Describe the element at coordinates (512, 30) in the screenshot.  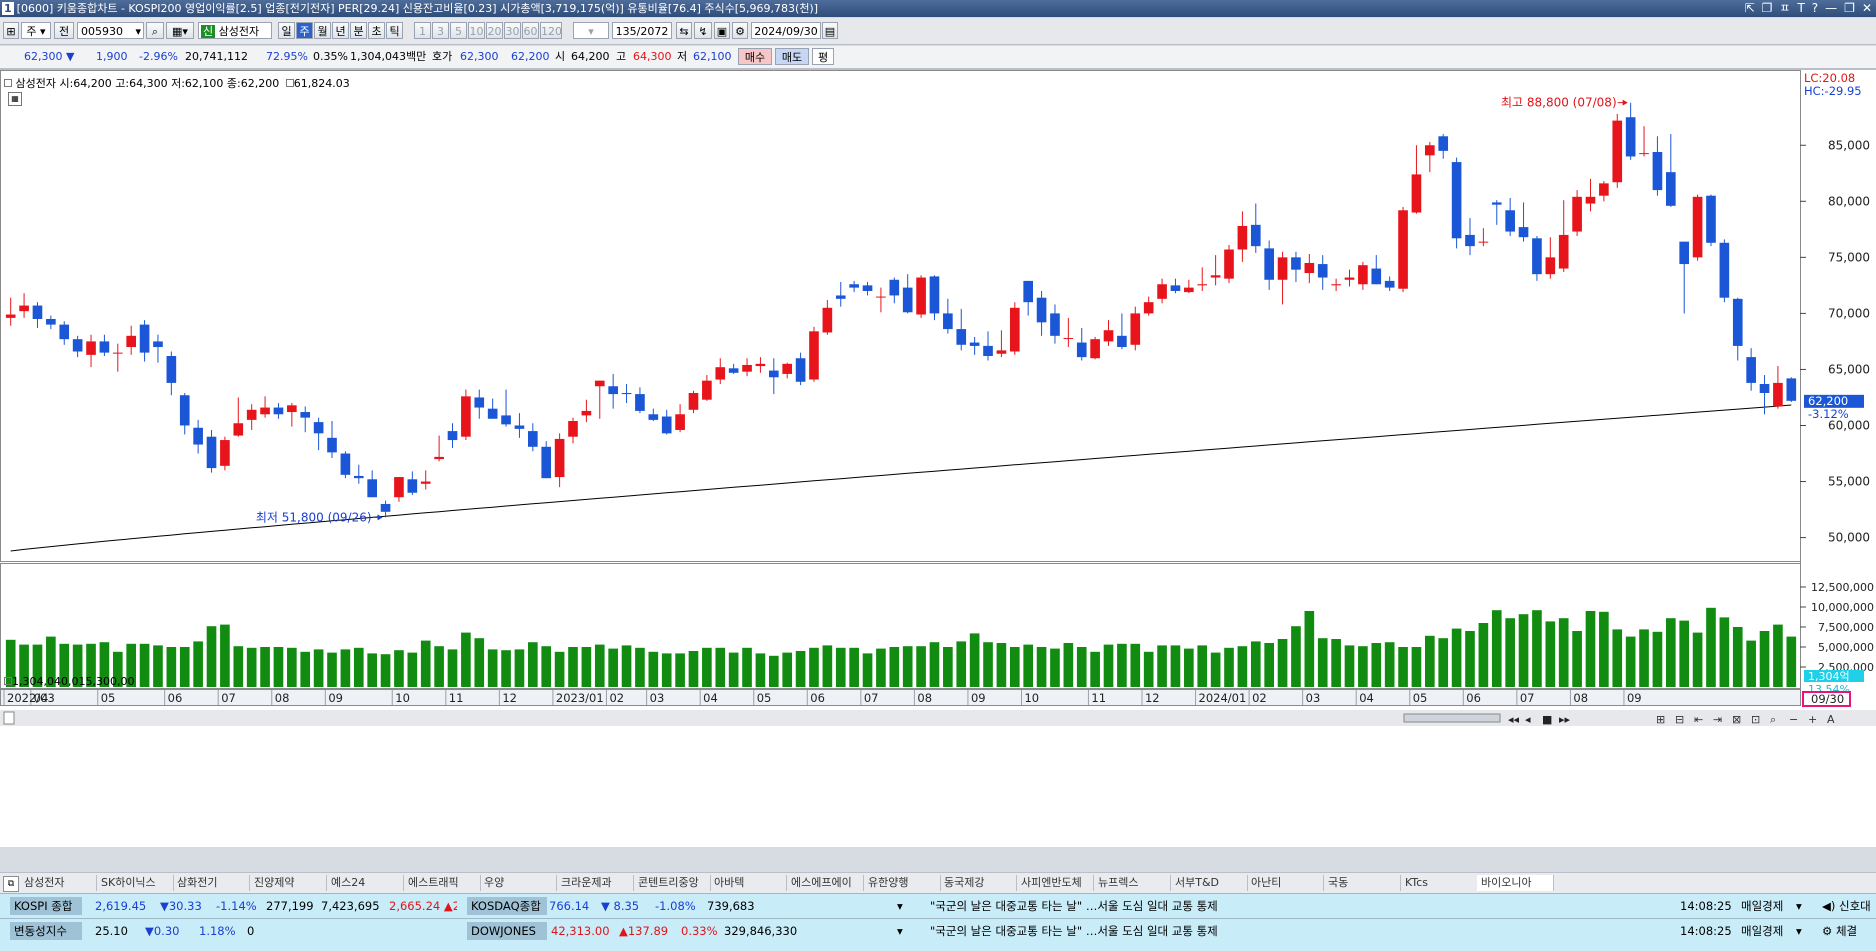
I see `minute-option: 30` at that location.